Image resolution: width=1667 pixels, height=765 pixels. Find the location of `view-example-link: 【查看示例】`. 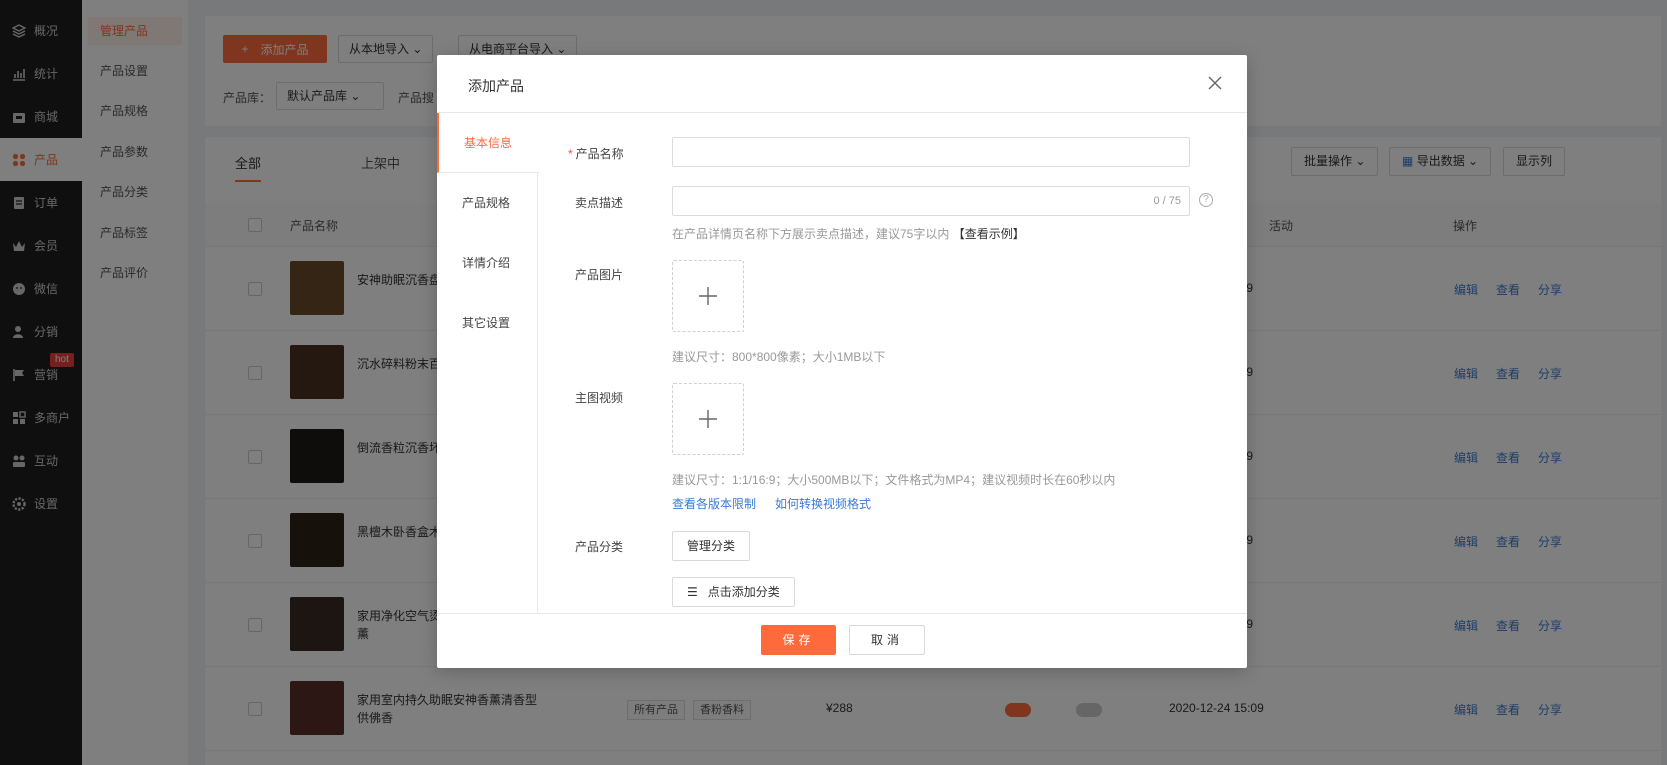

view-example-link: 【查看示例】 is located at coordinates (989, 234).